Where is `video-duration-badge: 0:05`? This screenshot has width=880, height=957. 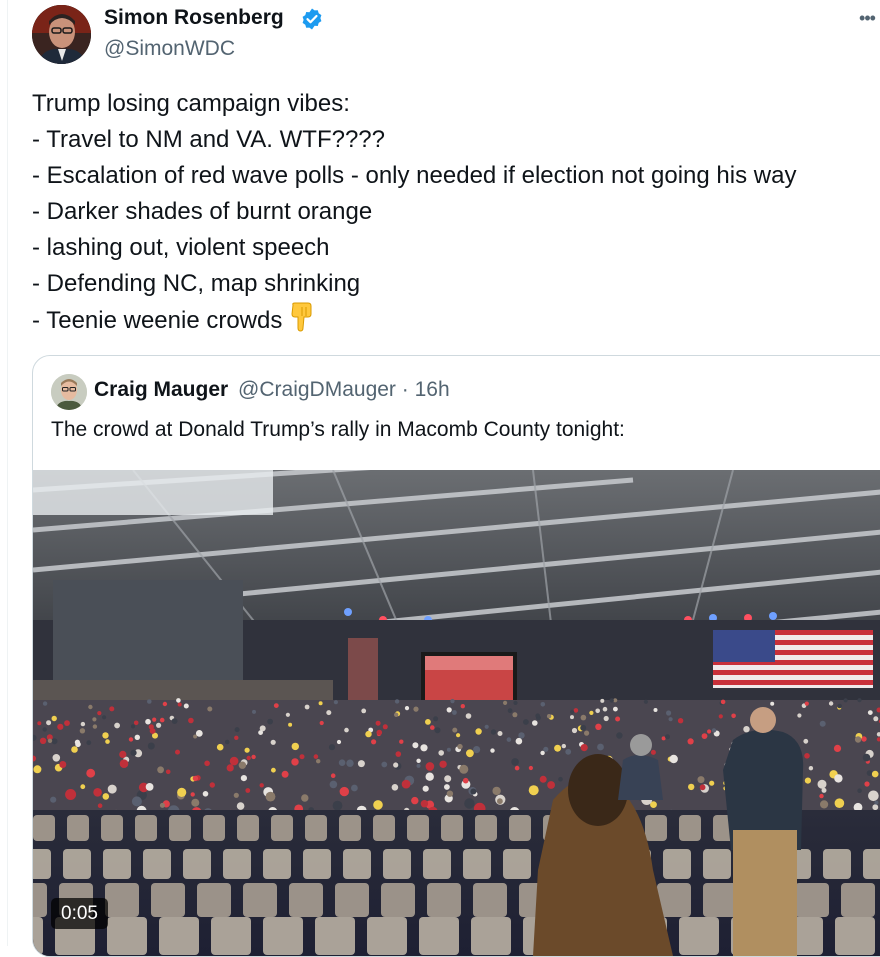
video-duration-badge: 0:05 is located at coordinates (79, 913).